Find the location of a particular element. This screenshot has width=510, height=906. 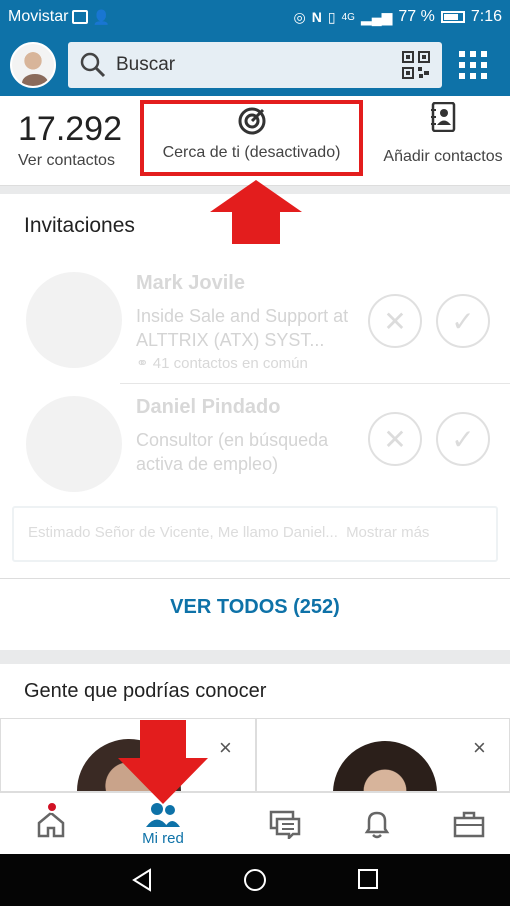

nearby-label: Cerca de ti (desactivado) is located at coordinates (251, 152).